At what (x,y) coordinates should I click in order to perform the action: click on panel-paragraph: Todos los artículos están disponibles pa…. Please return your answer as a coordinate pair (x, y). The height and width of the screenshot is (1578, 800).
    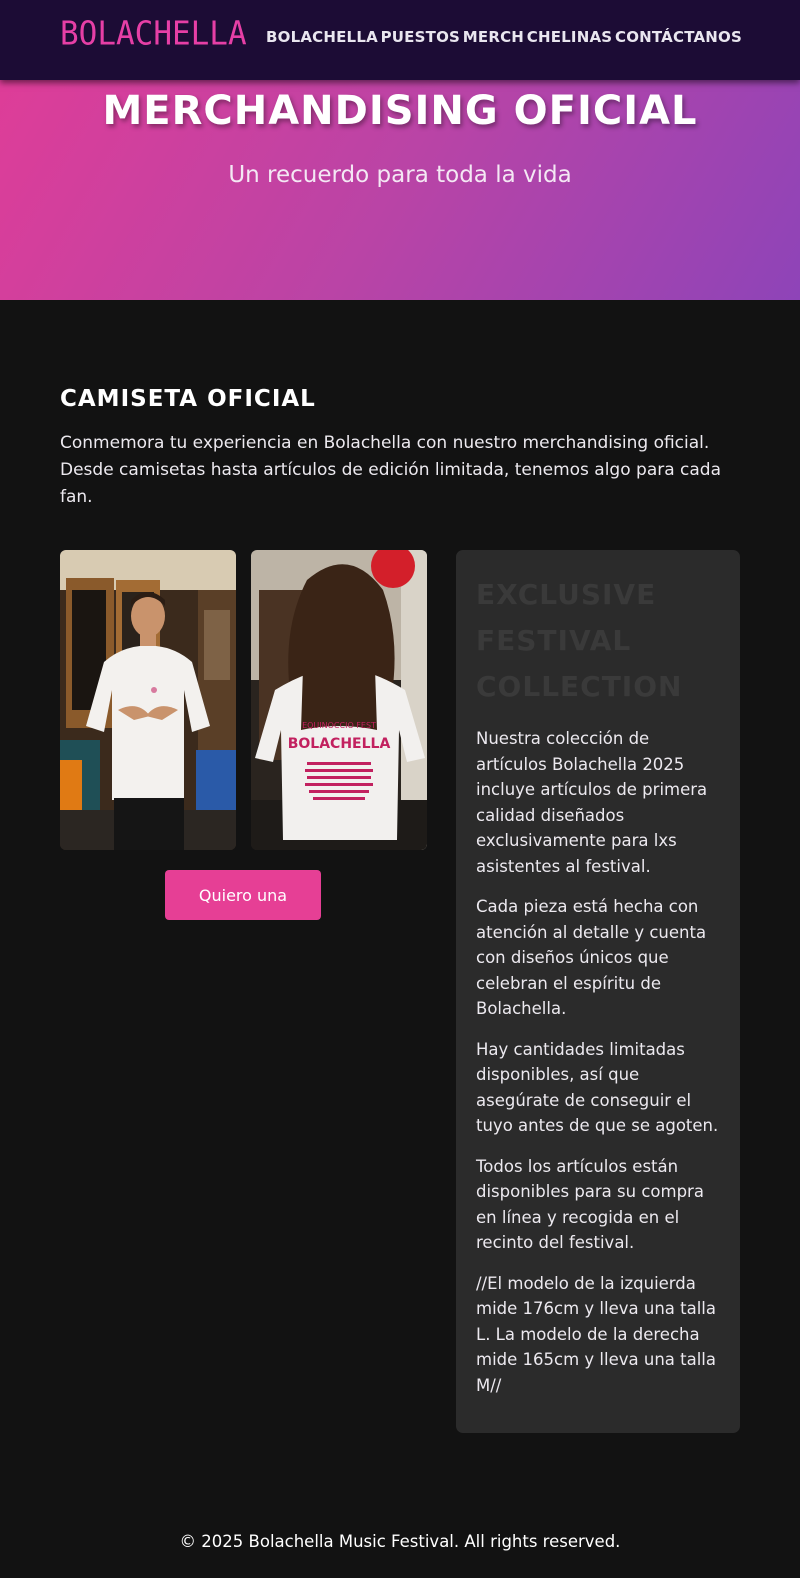
    Looking at the image, I should click on (590, 1204).